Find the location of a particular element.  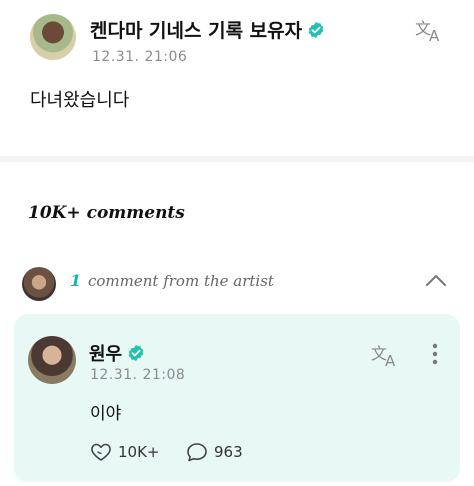

like-button: 10K+ is located at coordinates (125, 452).